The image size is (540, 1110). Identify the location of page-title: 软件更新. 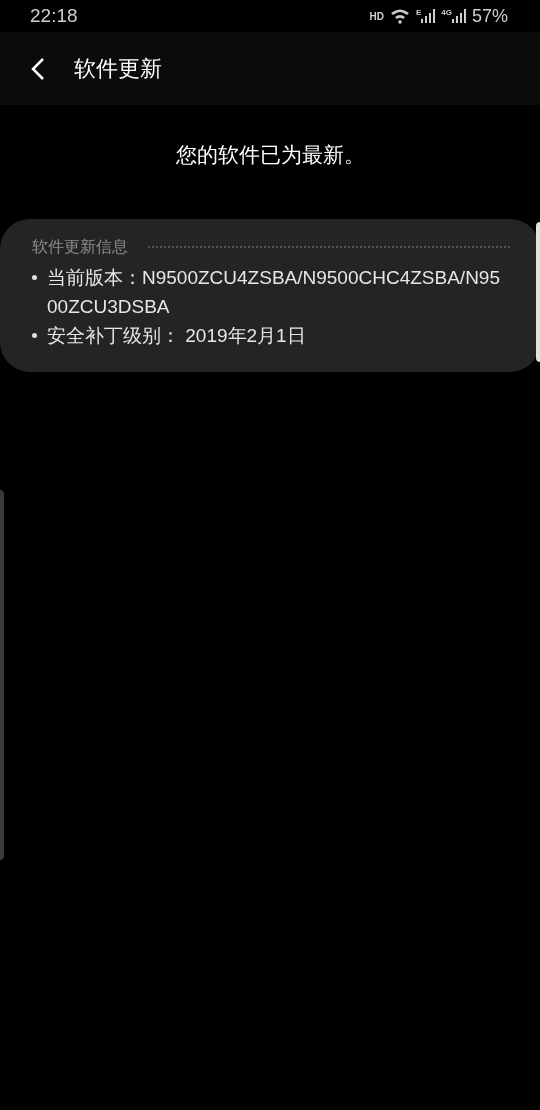
(118, 69).